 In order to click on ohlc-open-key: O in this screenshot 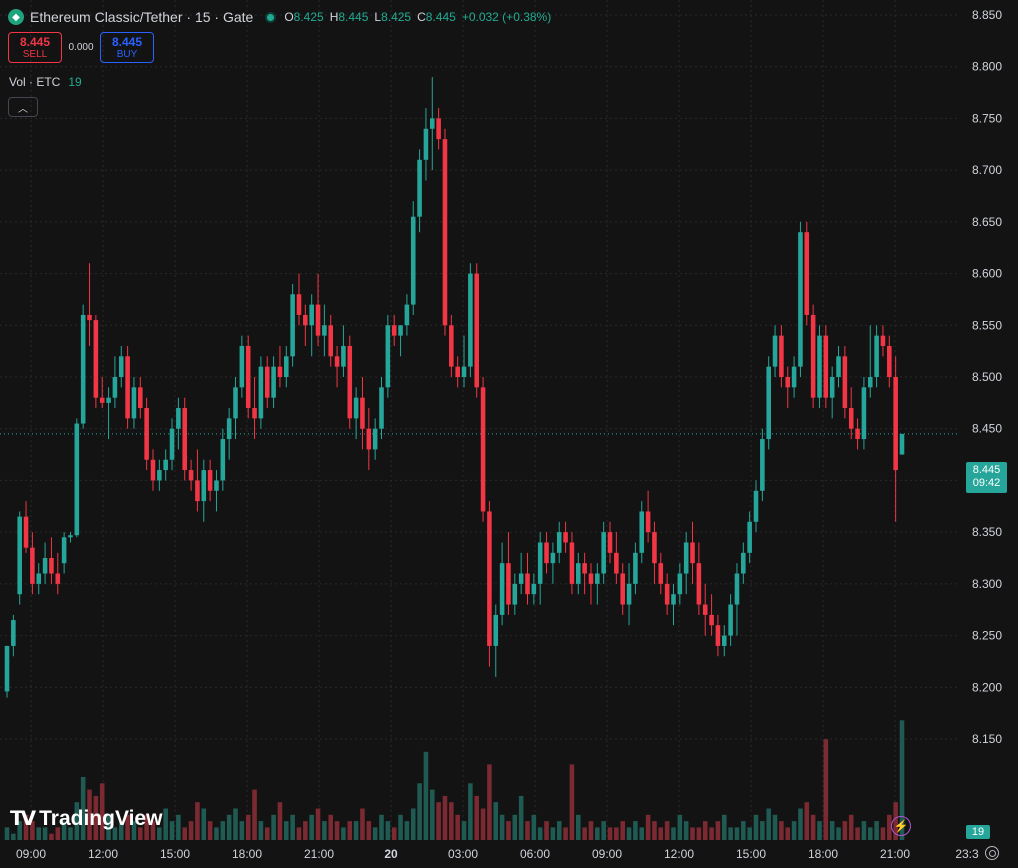, I will do `click(289, 17)`.